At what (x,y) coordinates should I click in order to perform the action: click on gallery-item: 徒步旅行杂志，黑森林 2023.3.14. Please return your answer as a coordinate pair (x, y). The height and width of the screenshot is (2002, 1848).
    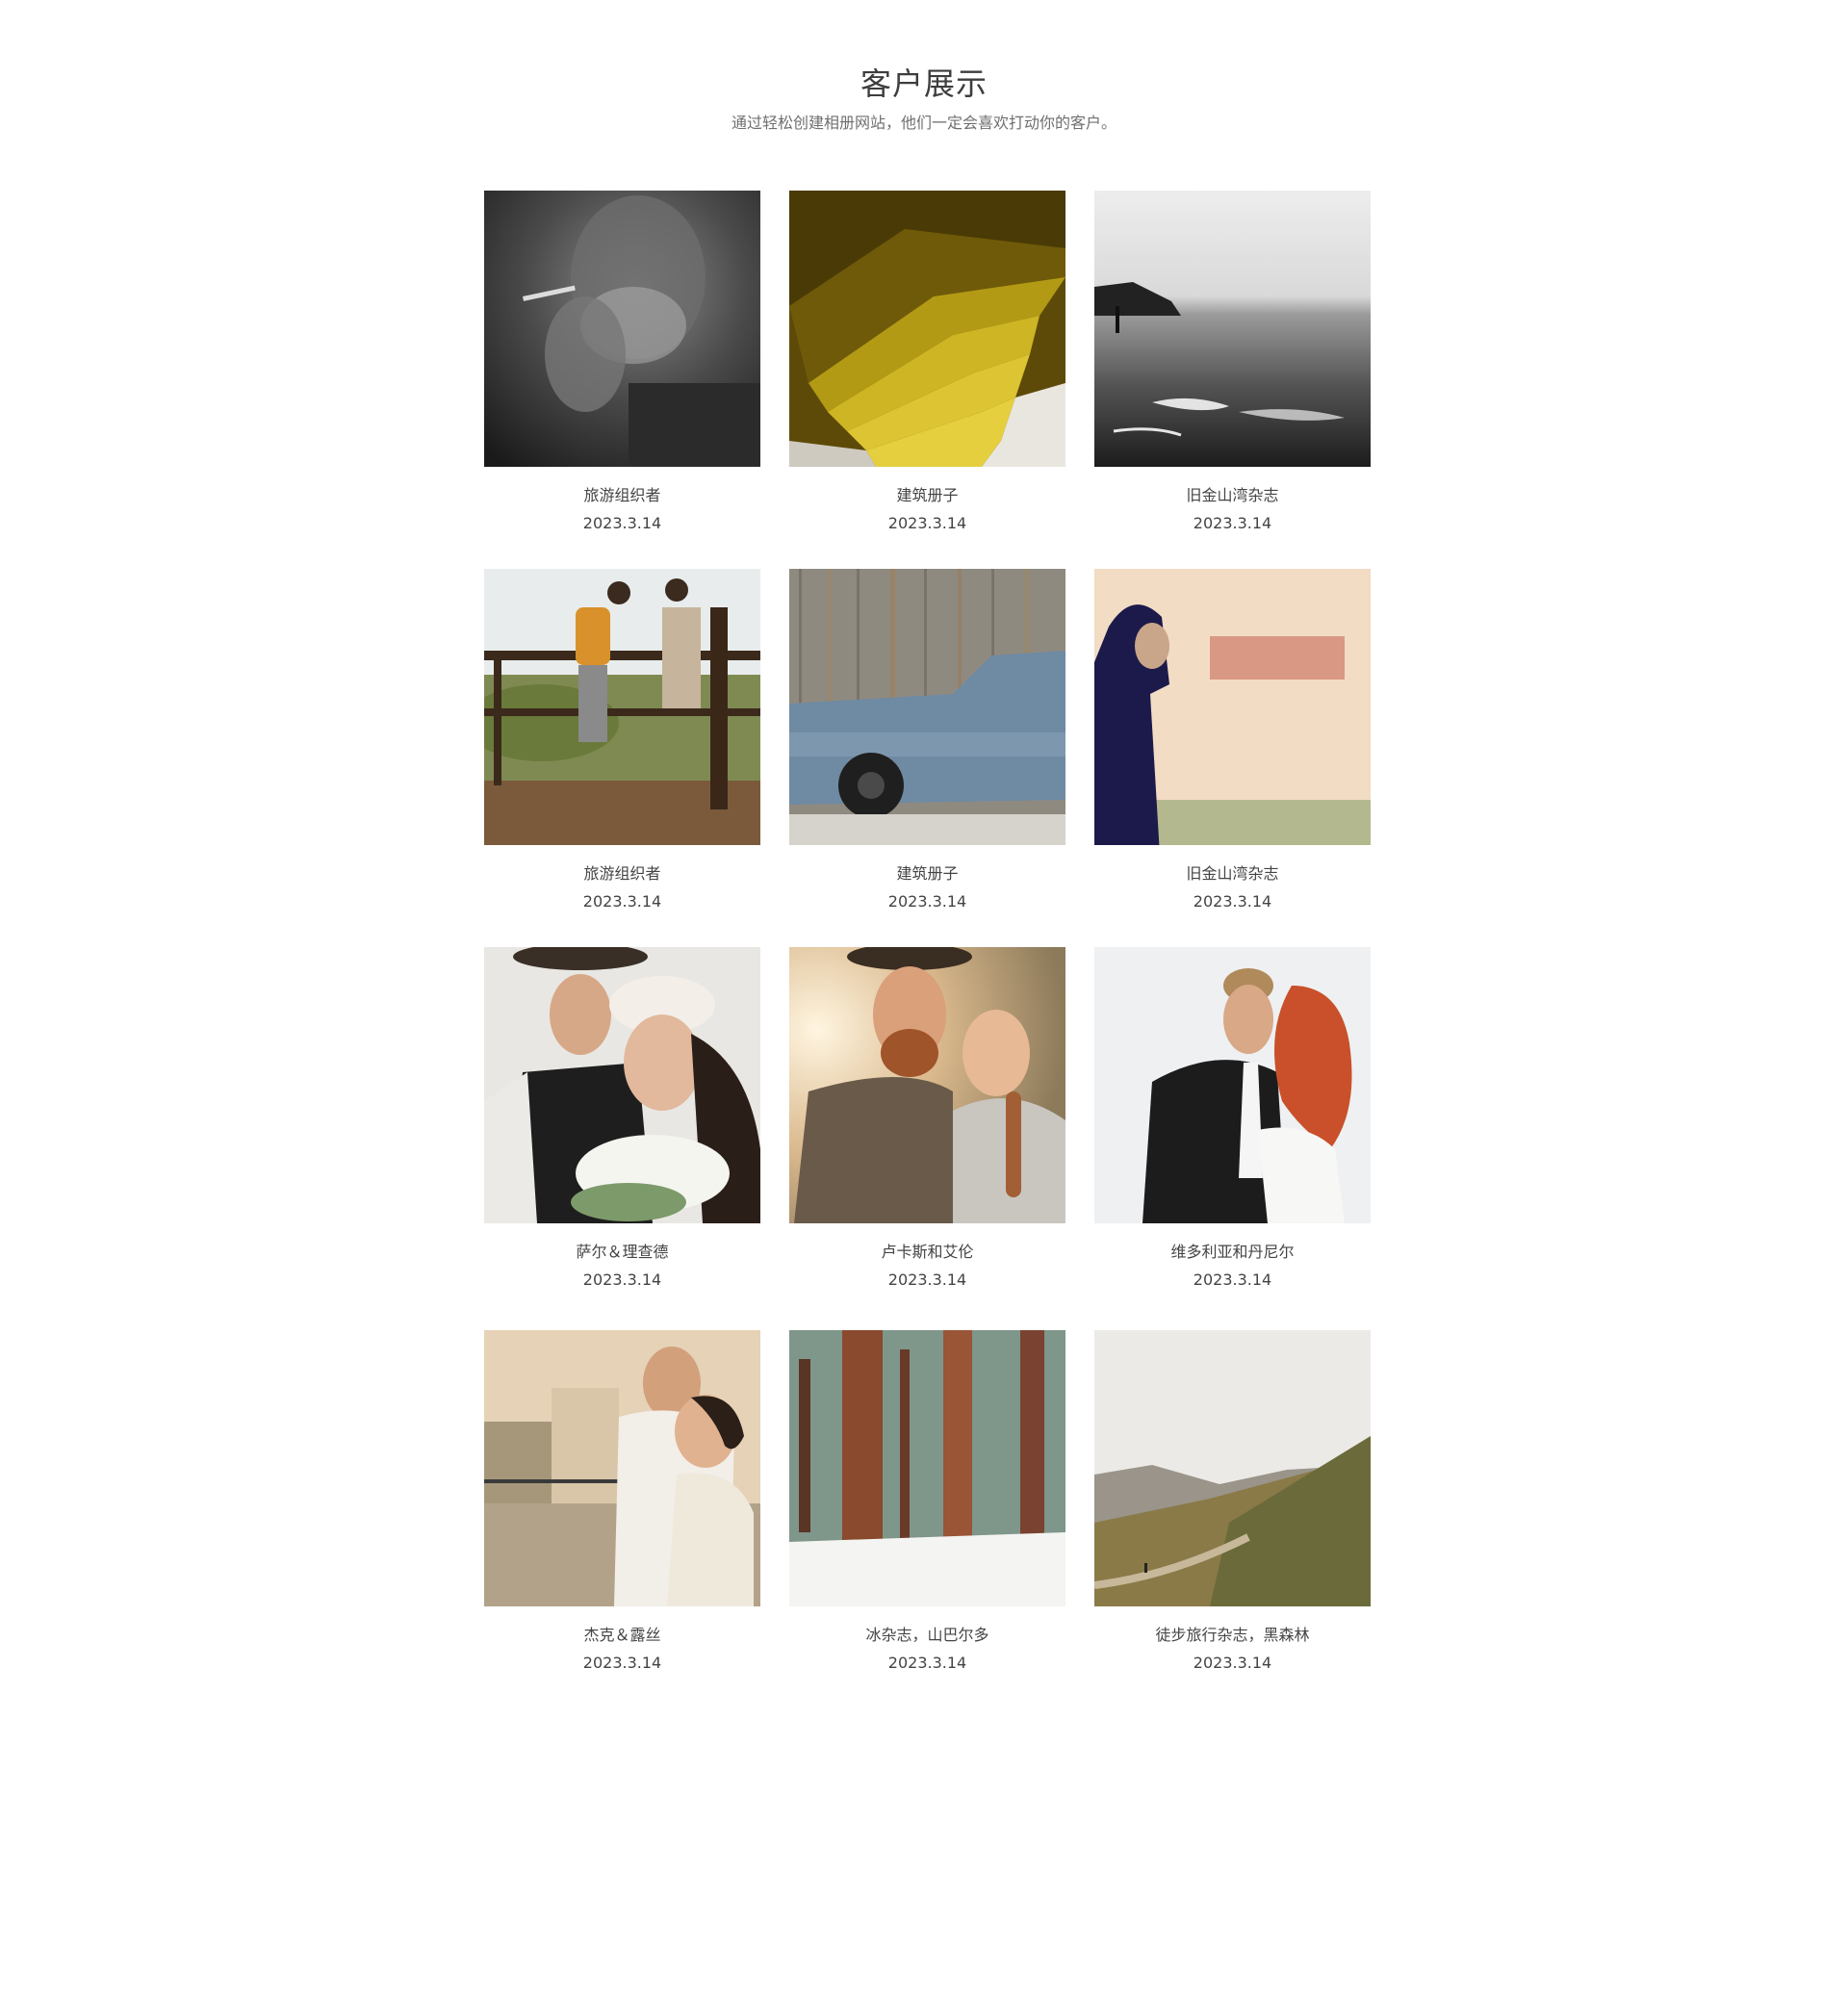
    Looking at the image, I should click on (1232, 1502).